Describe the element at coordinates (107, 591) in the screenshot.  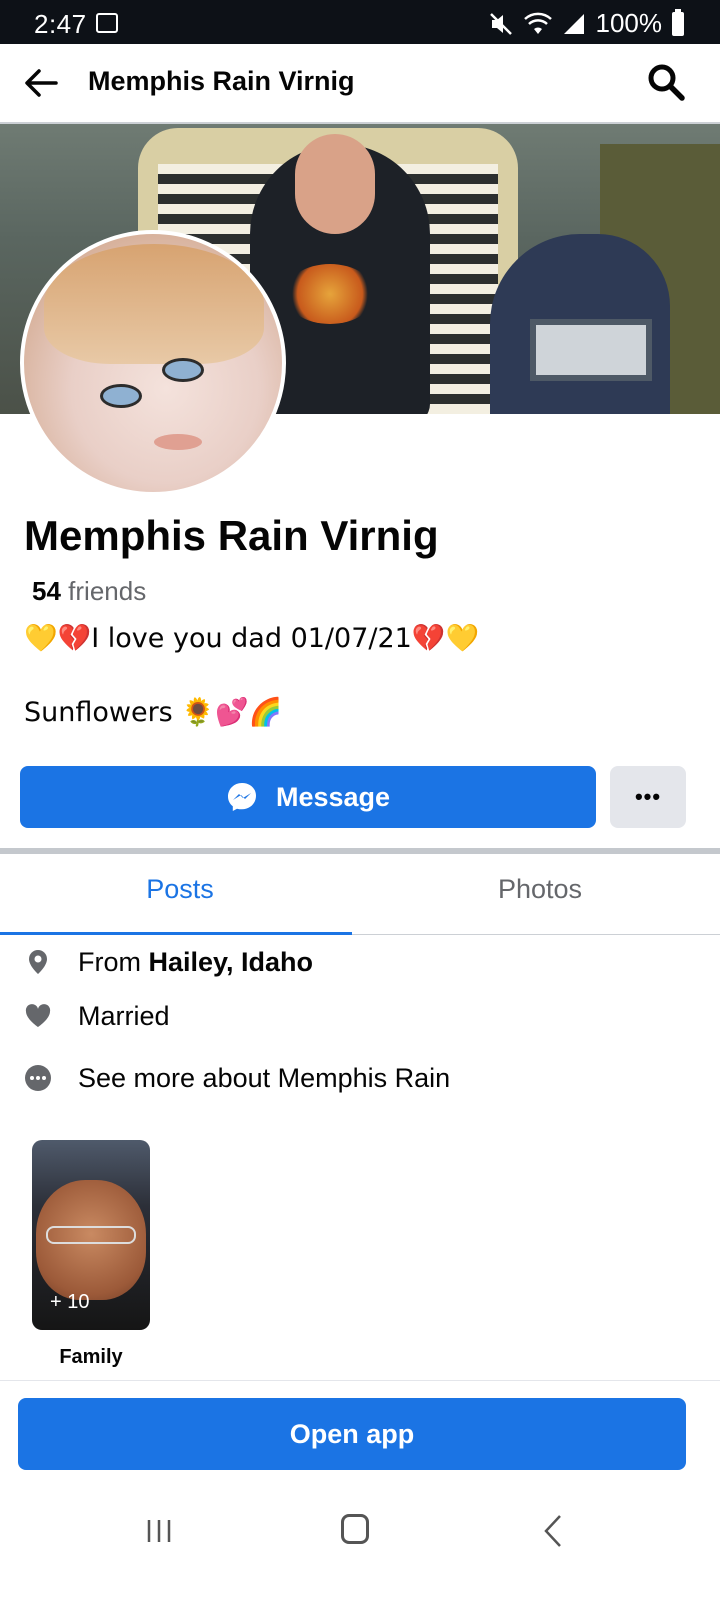
I see `friends-label: friends` at that location.